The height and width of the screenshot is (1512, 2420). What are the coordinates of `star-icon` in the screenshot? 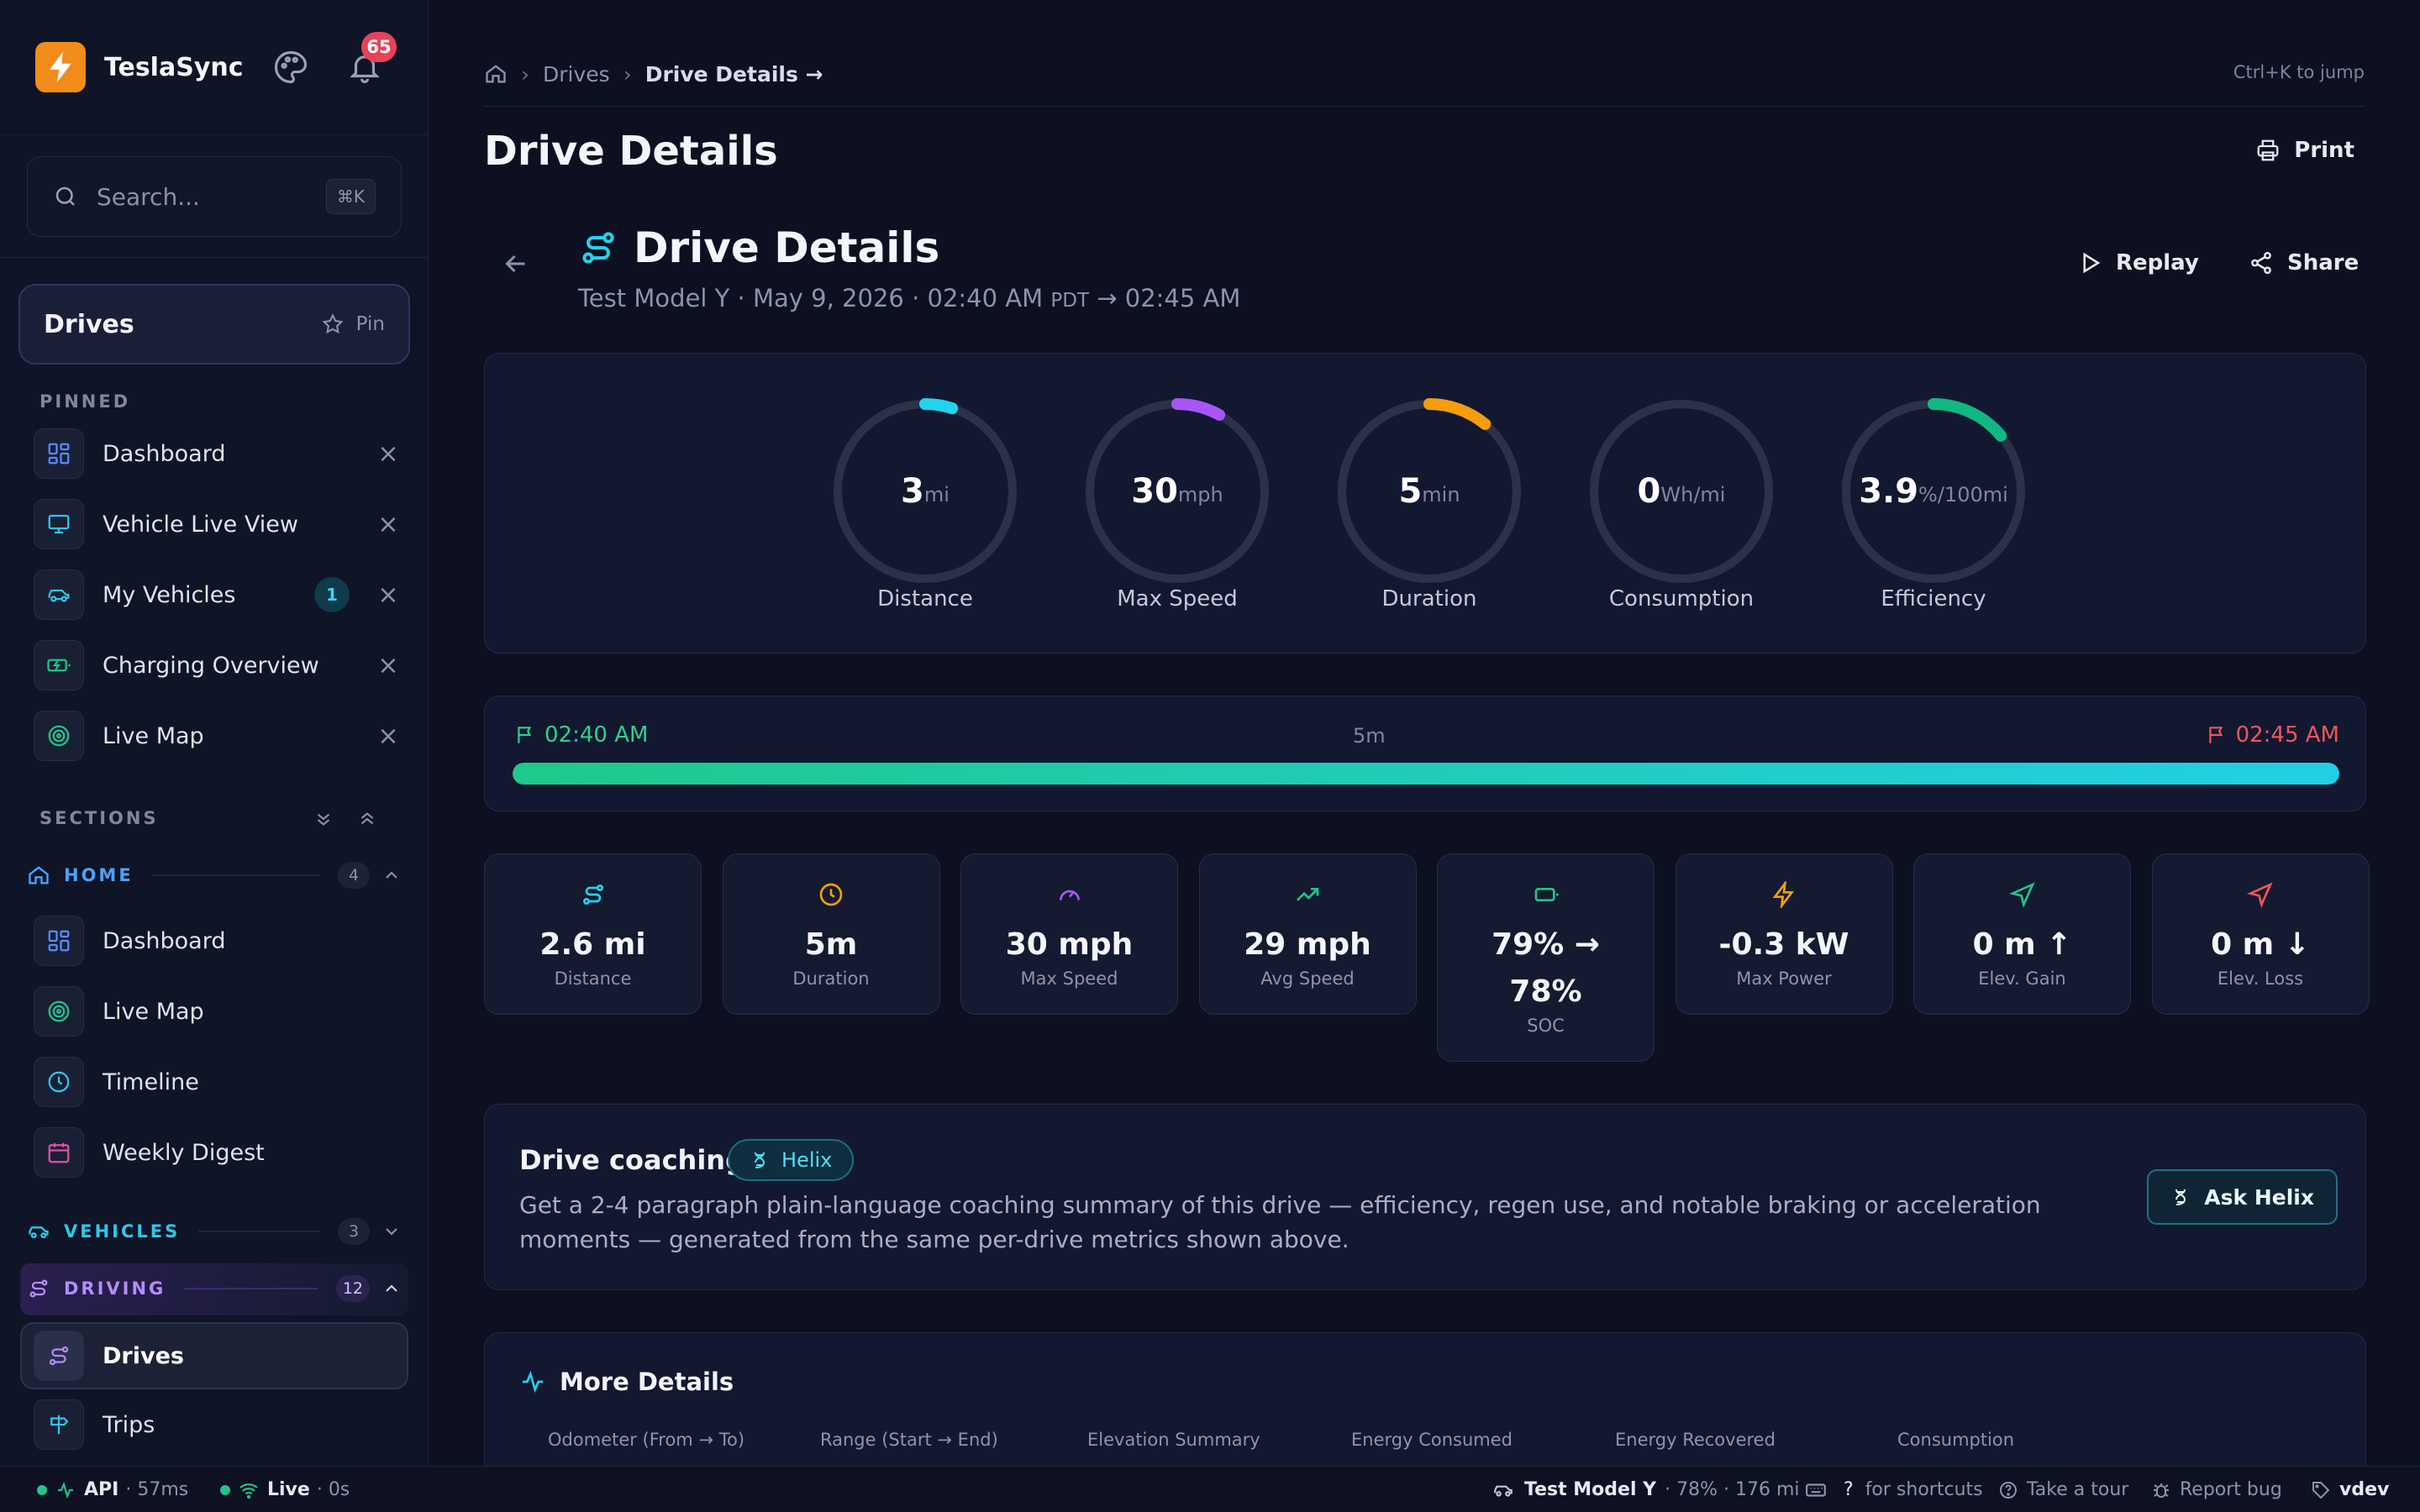 It's located at (333, 323).